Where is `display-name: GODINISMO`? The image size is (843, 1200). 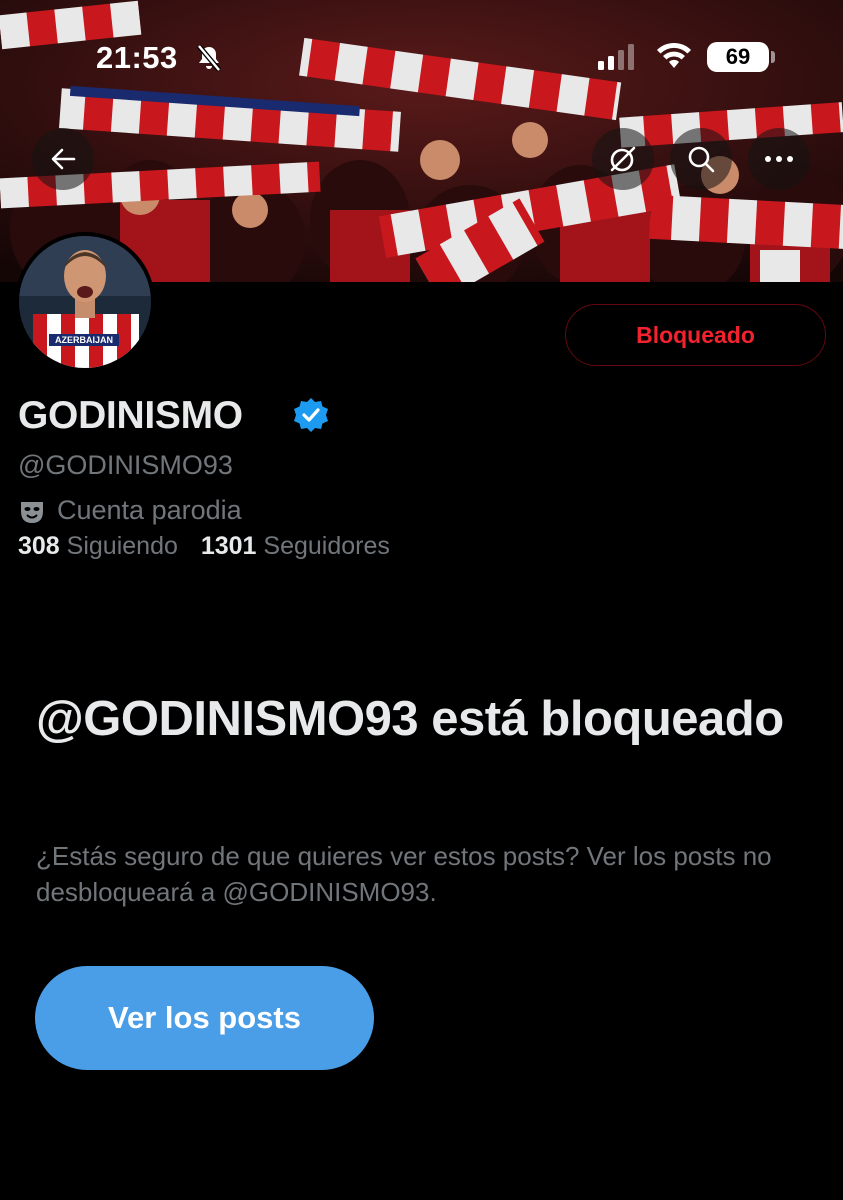
display-name: GODINISMO is located at coordinates (130, 415).